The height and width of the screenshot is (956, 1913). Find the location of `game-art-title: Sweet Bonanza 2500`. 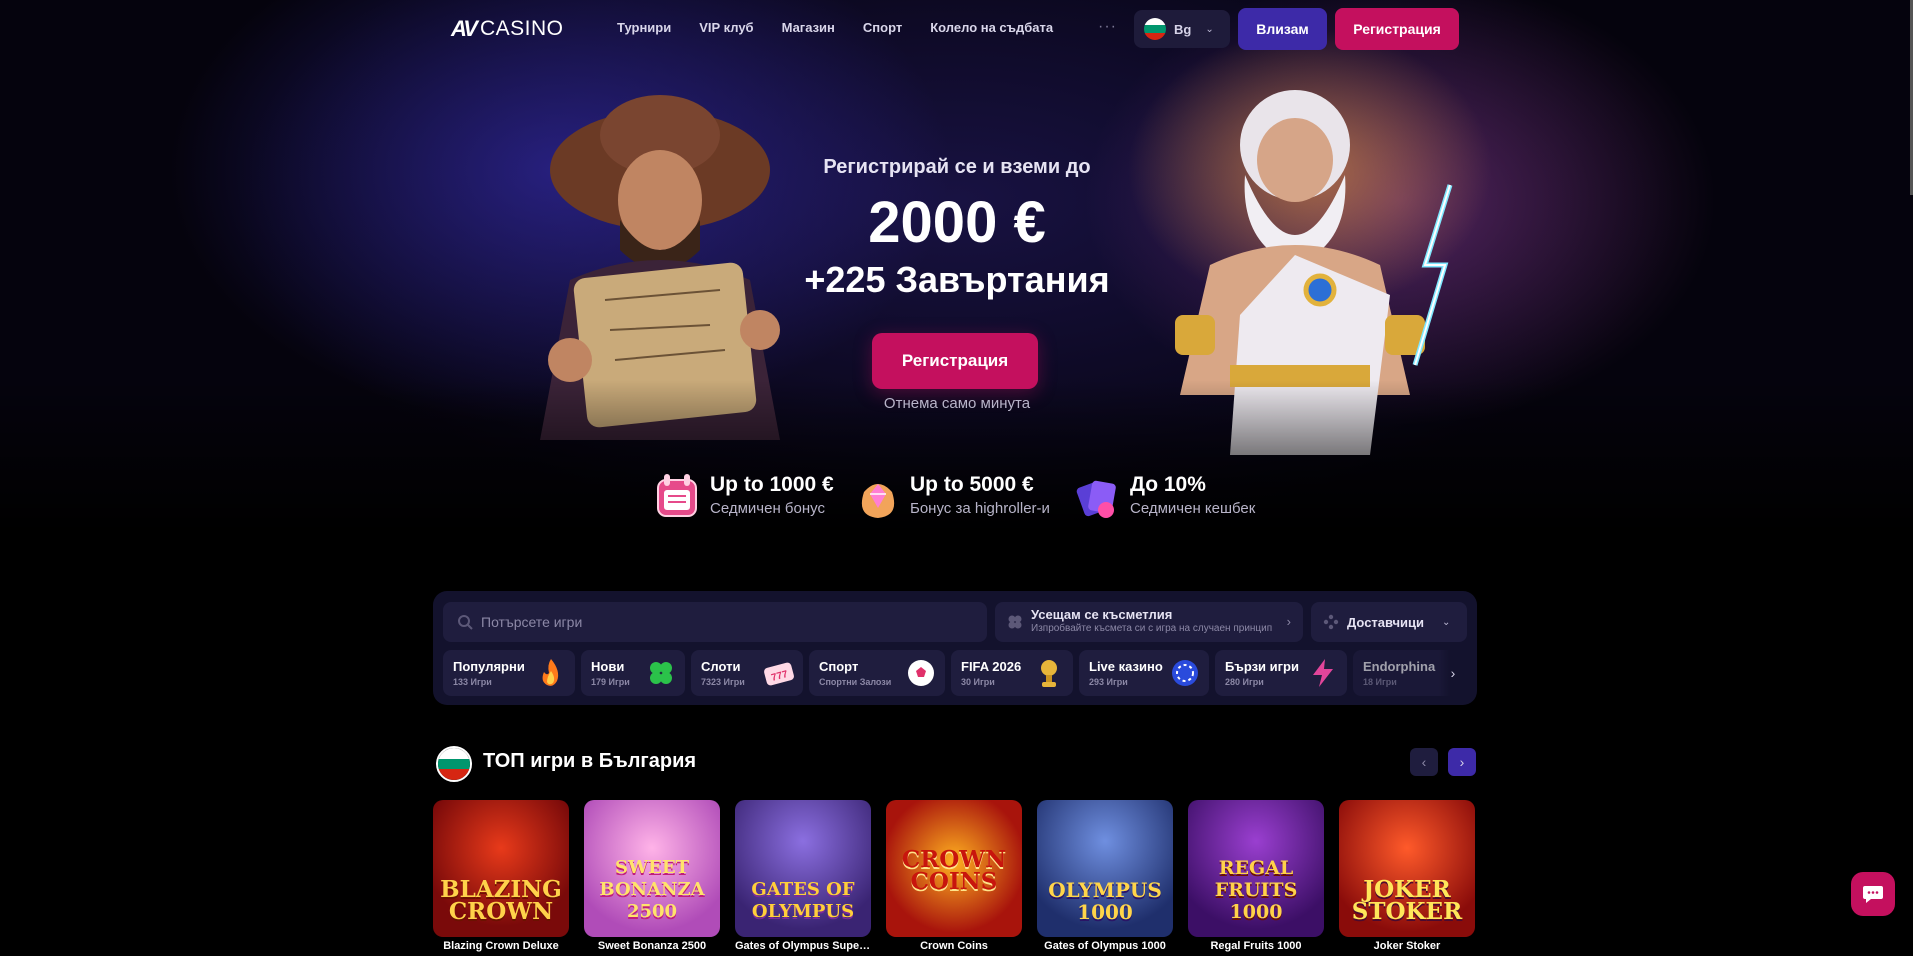

game-art-title: Sweet Bonanza 2500 is located at coordinates (652, 889).